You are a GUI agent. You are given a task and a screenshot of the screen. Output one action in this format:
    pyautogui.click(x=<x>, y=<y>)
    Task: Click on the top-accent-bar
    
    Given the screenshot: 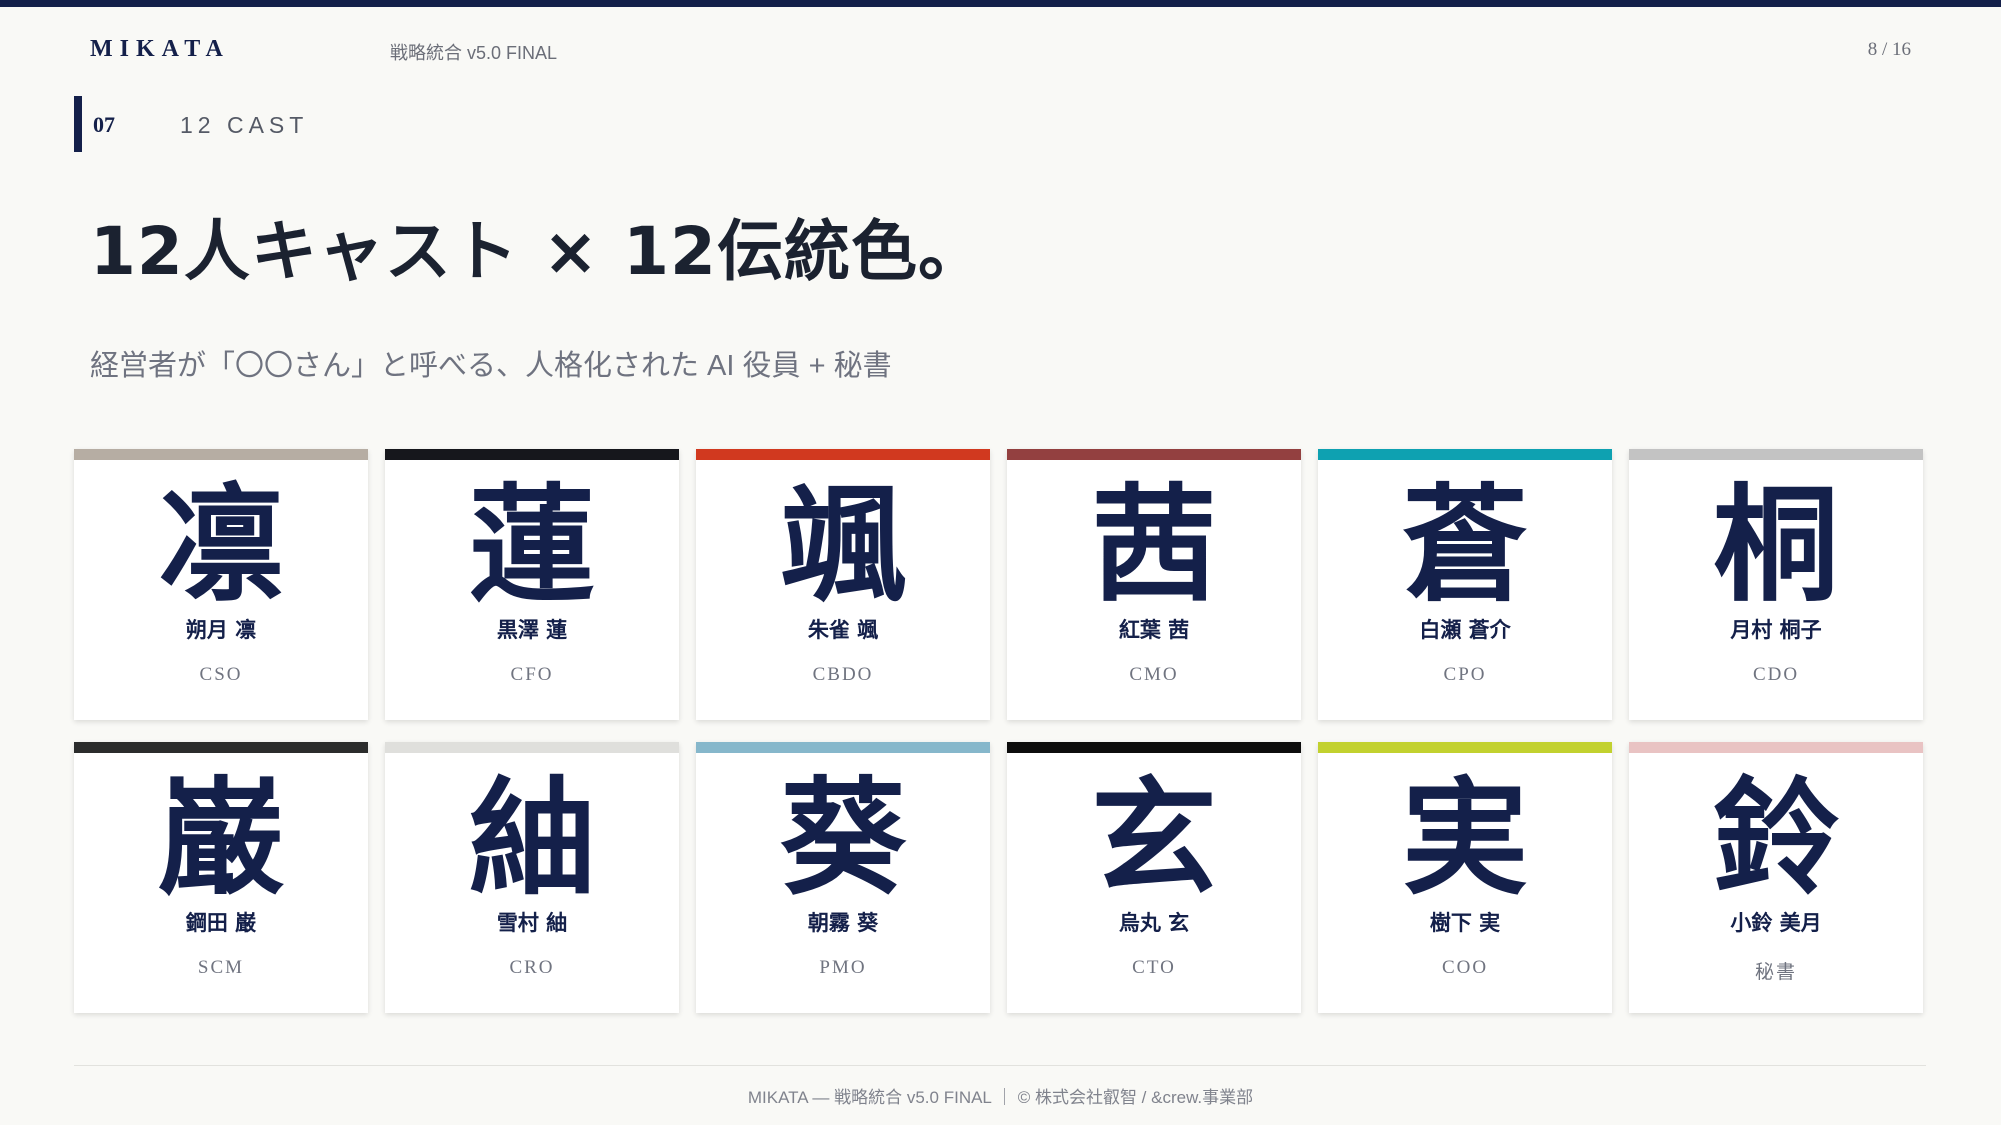 What is the action you would take?
    pyautogui.click(x=1000, y=3)
    